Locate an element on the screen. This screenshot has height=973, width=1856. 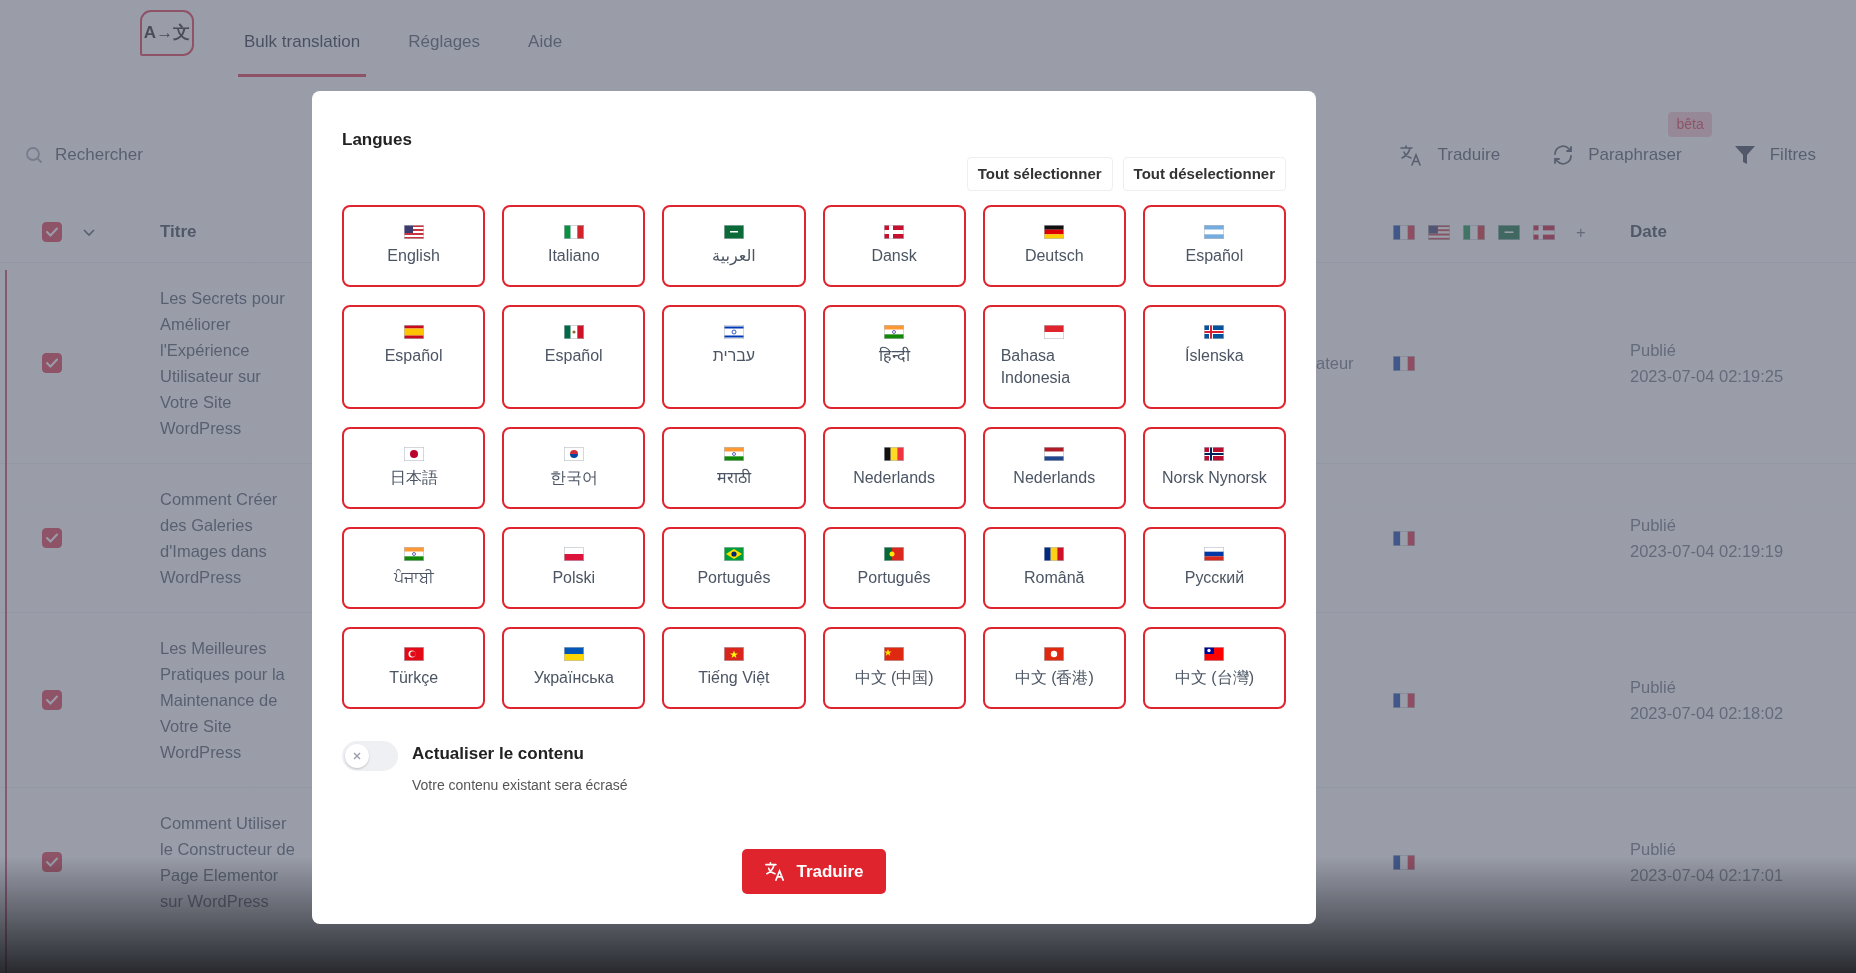
language-option: Deutsch is located at coordinates (1054, 246).